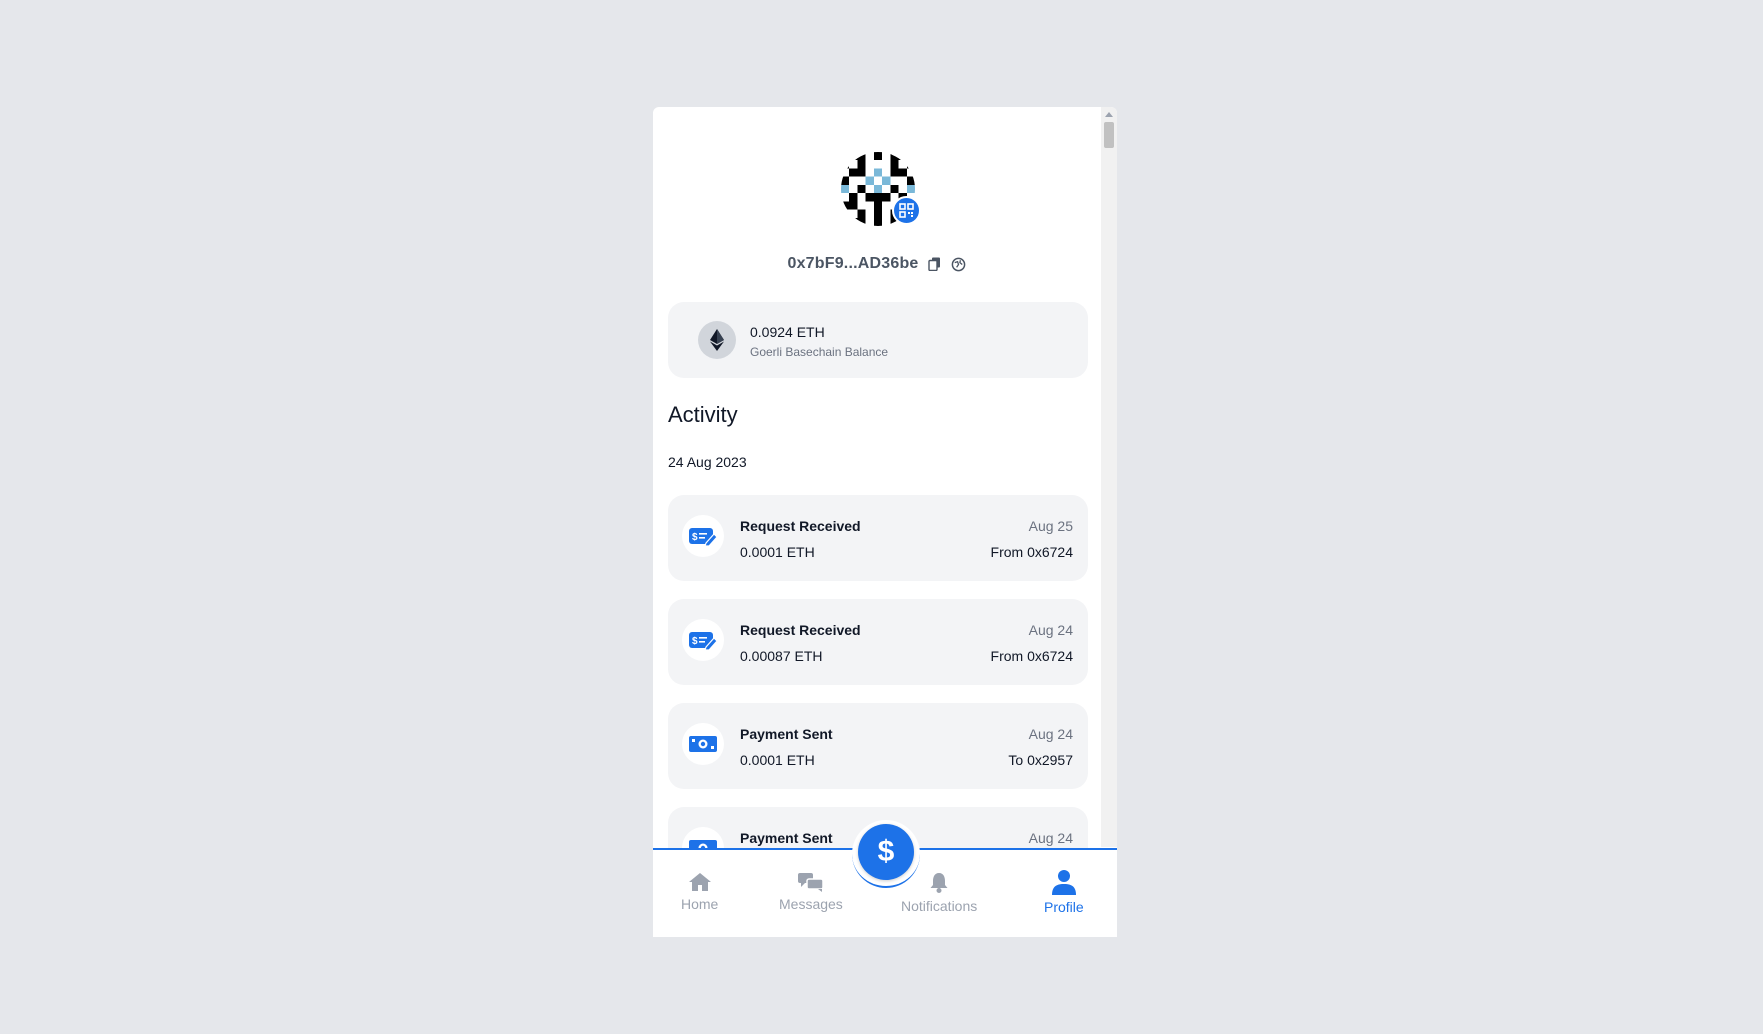 Image resolution: width=1763 pixels, height=1034 pixels. What do you see at coordinates (1109, 477) in the screenshot?
I see `scrollbar` at bounding box center [1109, 477].